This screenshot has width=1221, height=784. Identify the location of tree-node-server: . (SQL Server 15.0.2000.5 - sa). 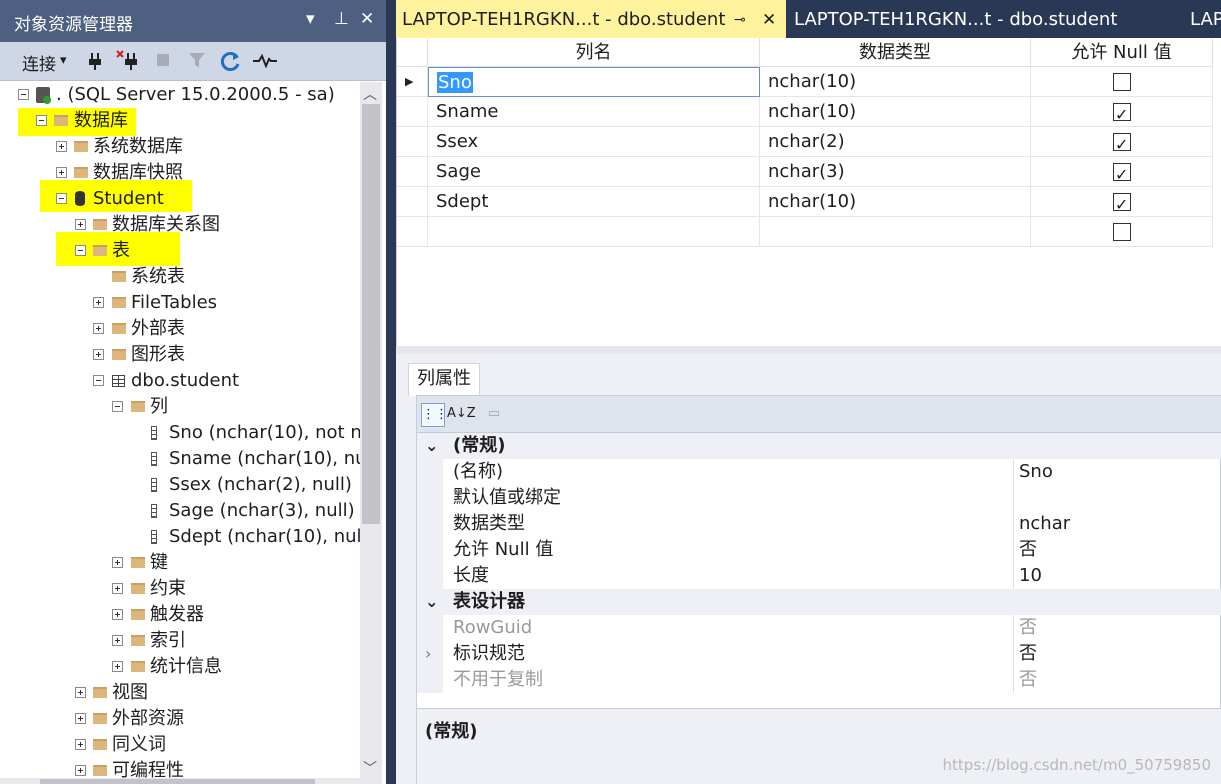
(180, 95).